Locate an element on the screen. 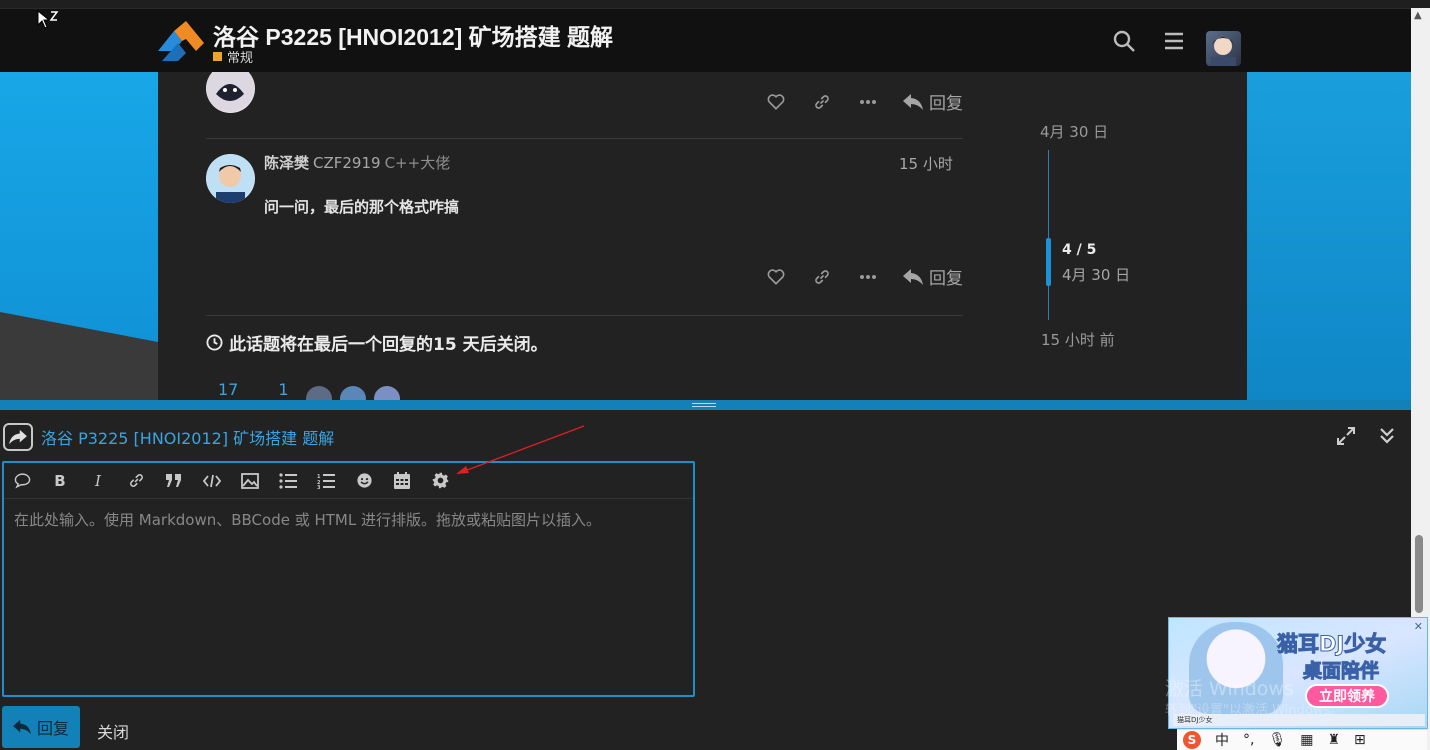 The image size is (1430, 750). topic-category: 常规 is located at coordinates (233, 56).